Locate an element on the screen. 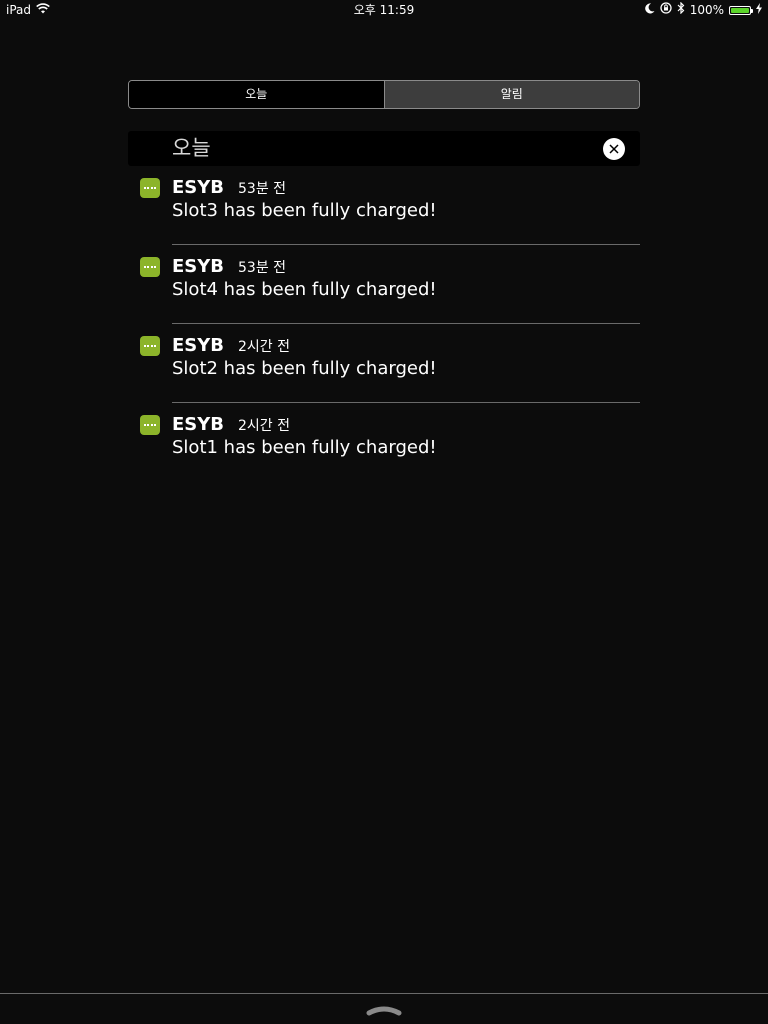  bluetooth-icon is located at coordinates (681, 10).